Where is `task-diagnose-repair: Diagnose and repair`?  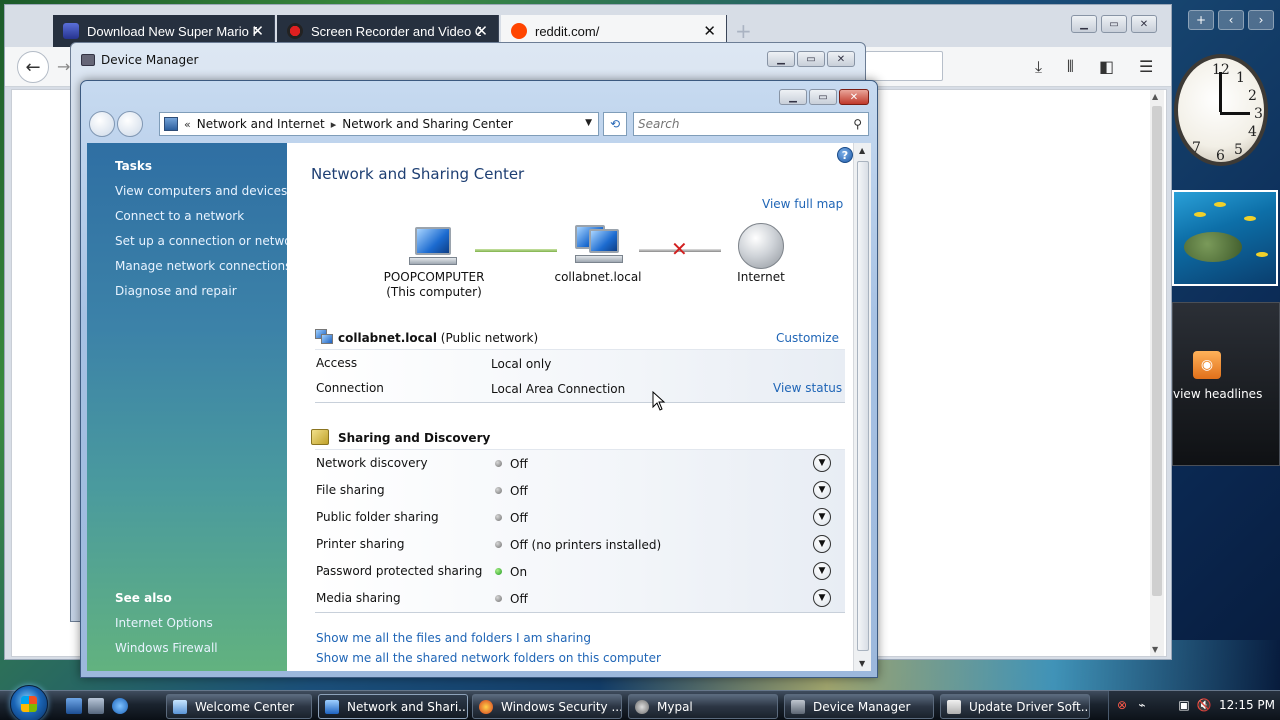
task-diagnose-repair: Diagnose and repair is located at coordinates (176, 291).